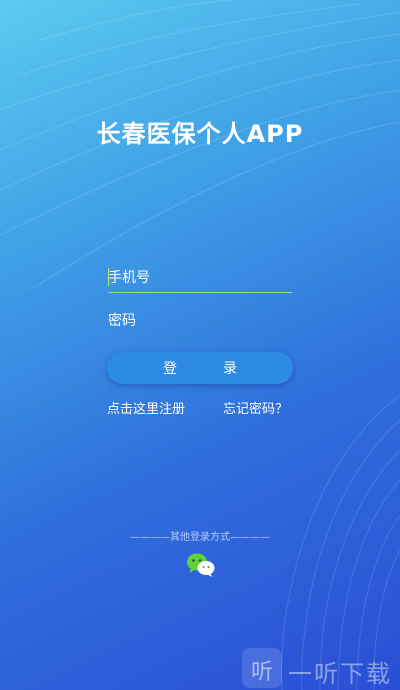  What do you see at coordinates (201, 565) in the screenshot?
I see `wechat-icon` at bounding box center [201, 565].